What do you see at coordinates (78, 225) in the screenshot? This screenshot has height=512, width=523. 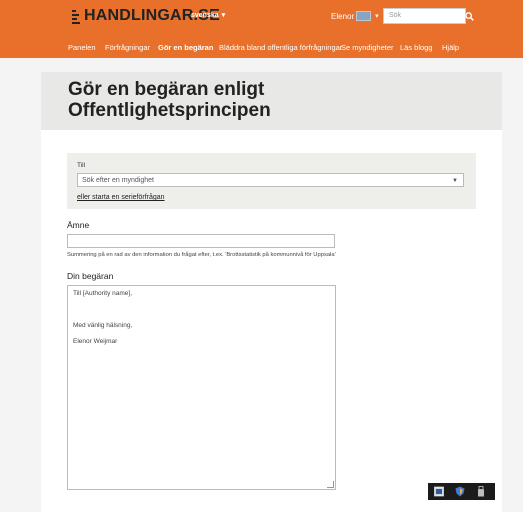 I see `subject-label: Ämne` at bounding box center [78, 225].